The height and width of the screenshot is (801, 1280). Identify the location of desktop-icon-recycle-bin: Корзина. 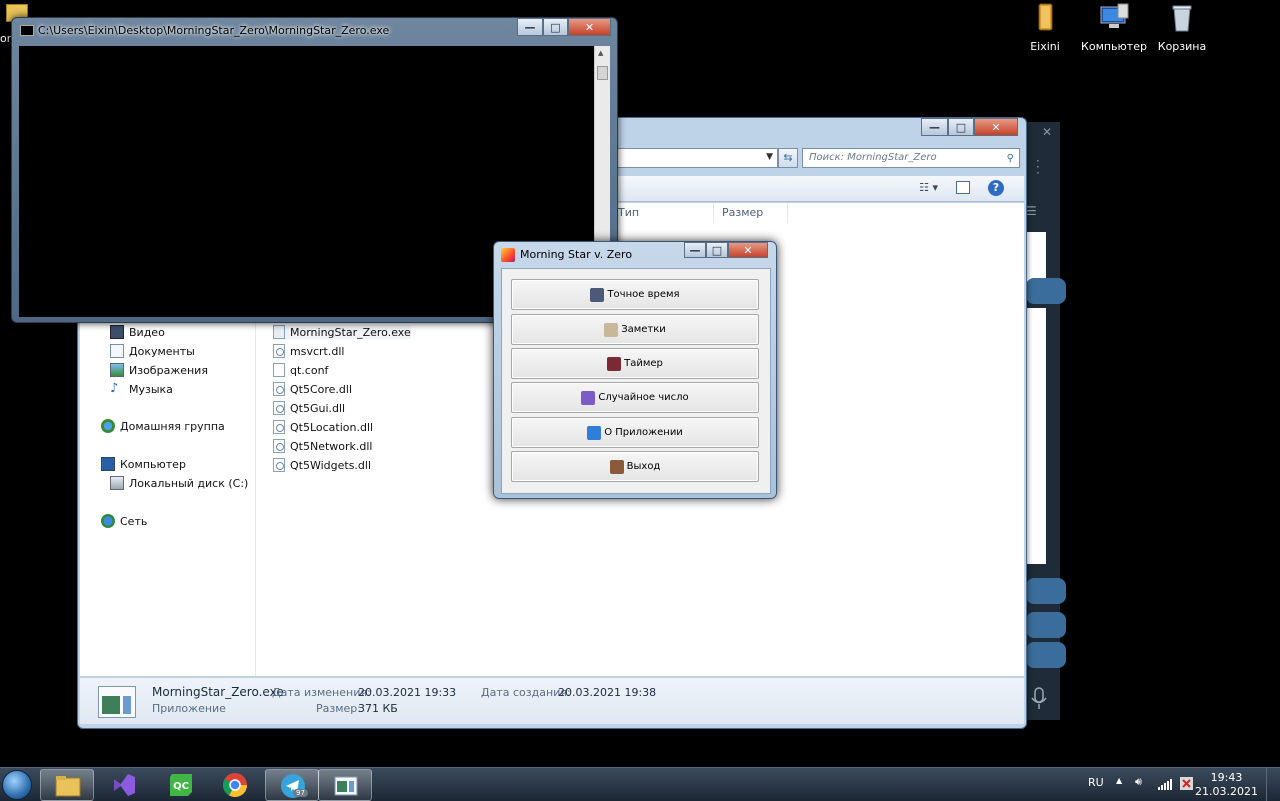
(1182, 27).